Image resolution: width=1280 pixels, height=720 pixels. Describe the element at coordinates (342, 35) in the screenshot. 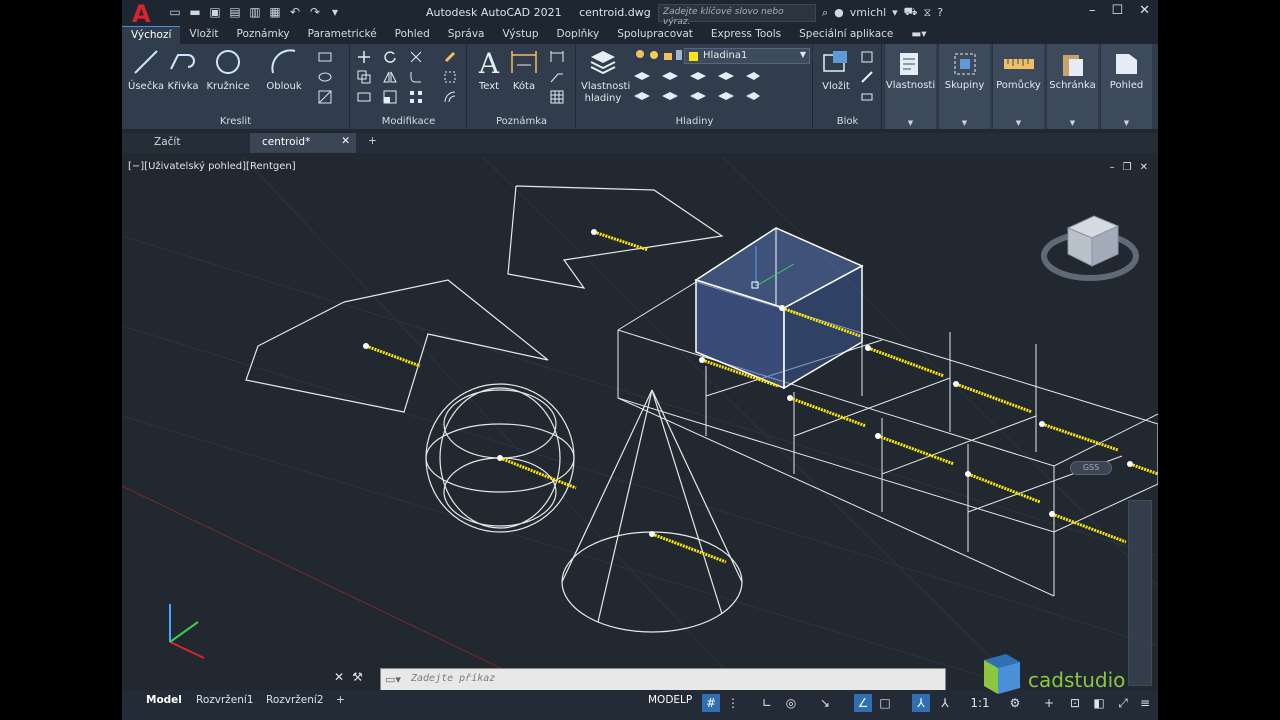

I see `tab-parametricke: Parametrické` at that location.